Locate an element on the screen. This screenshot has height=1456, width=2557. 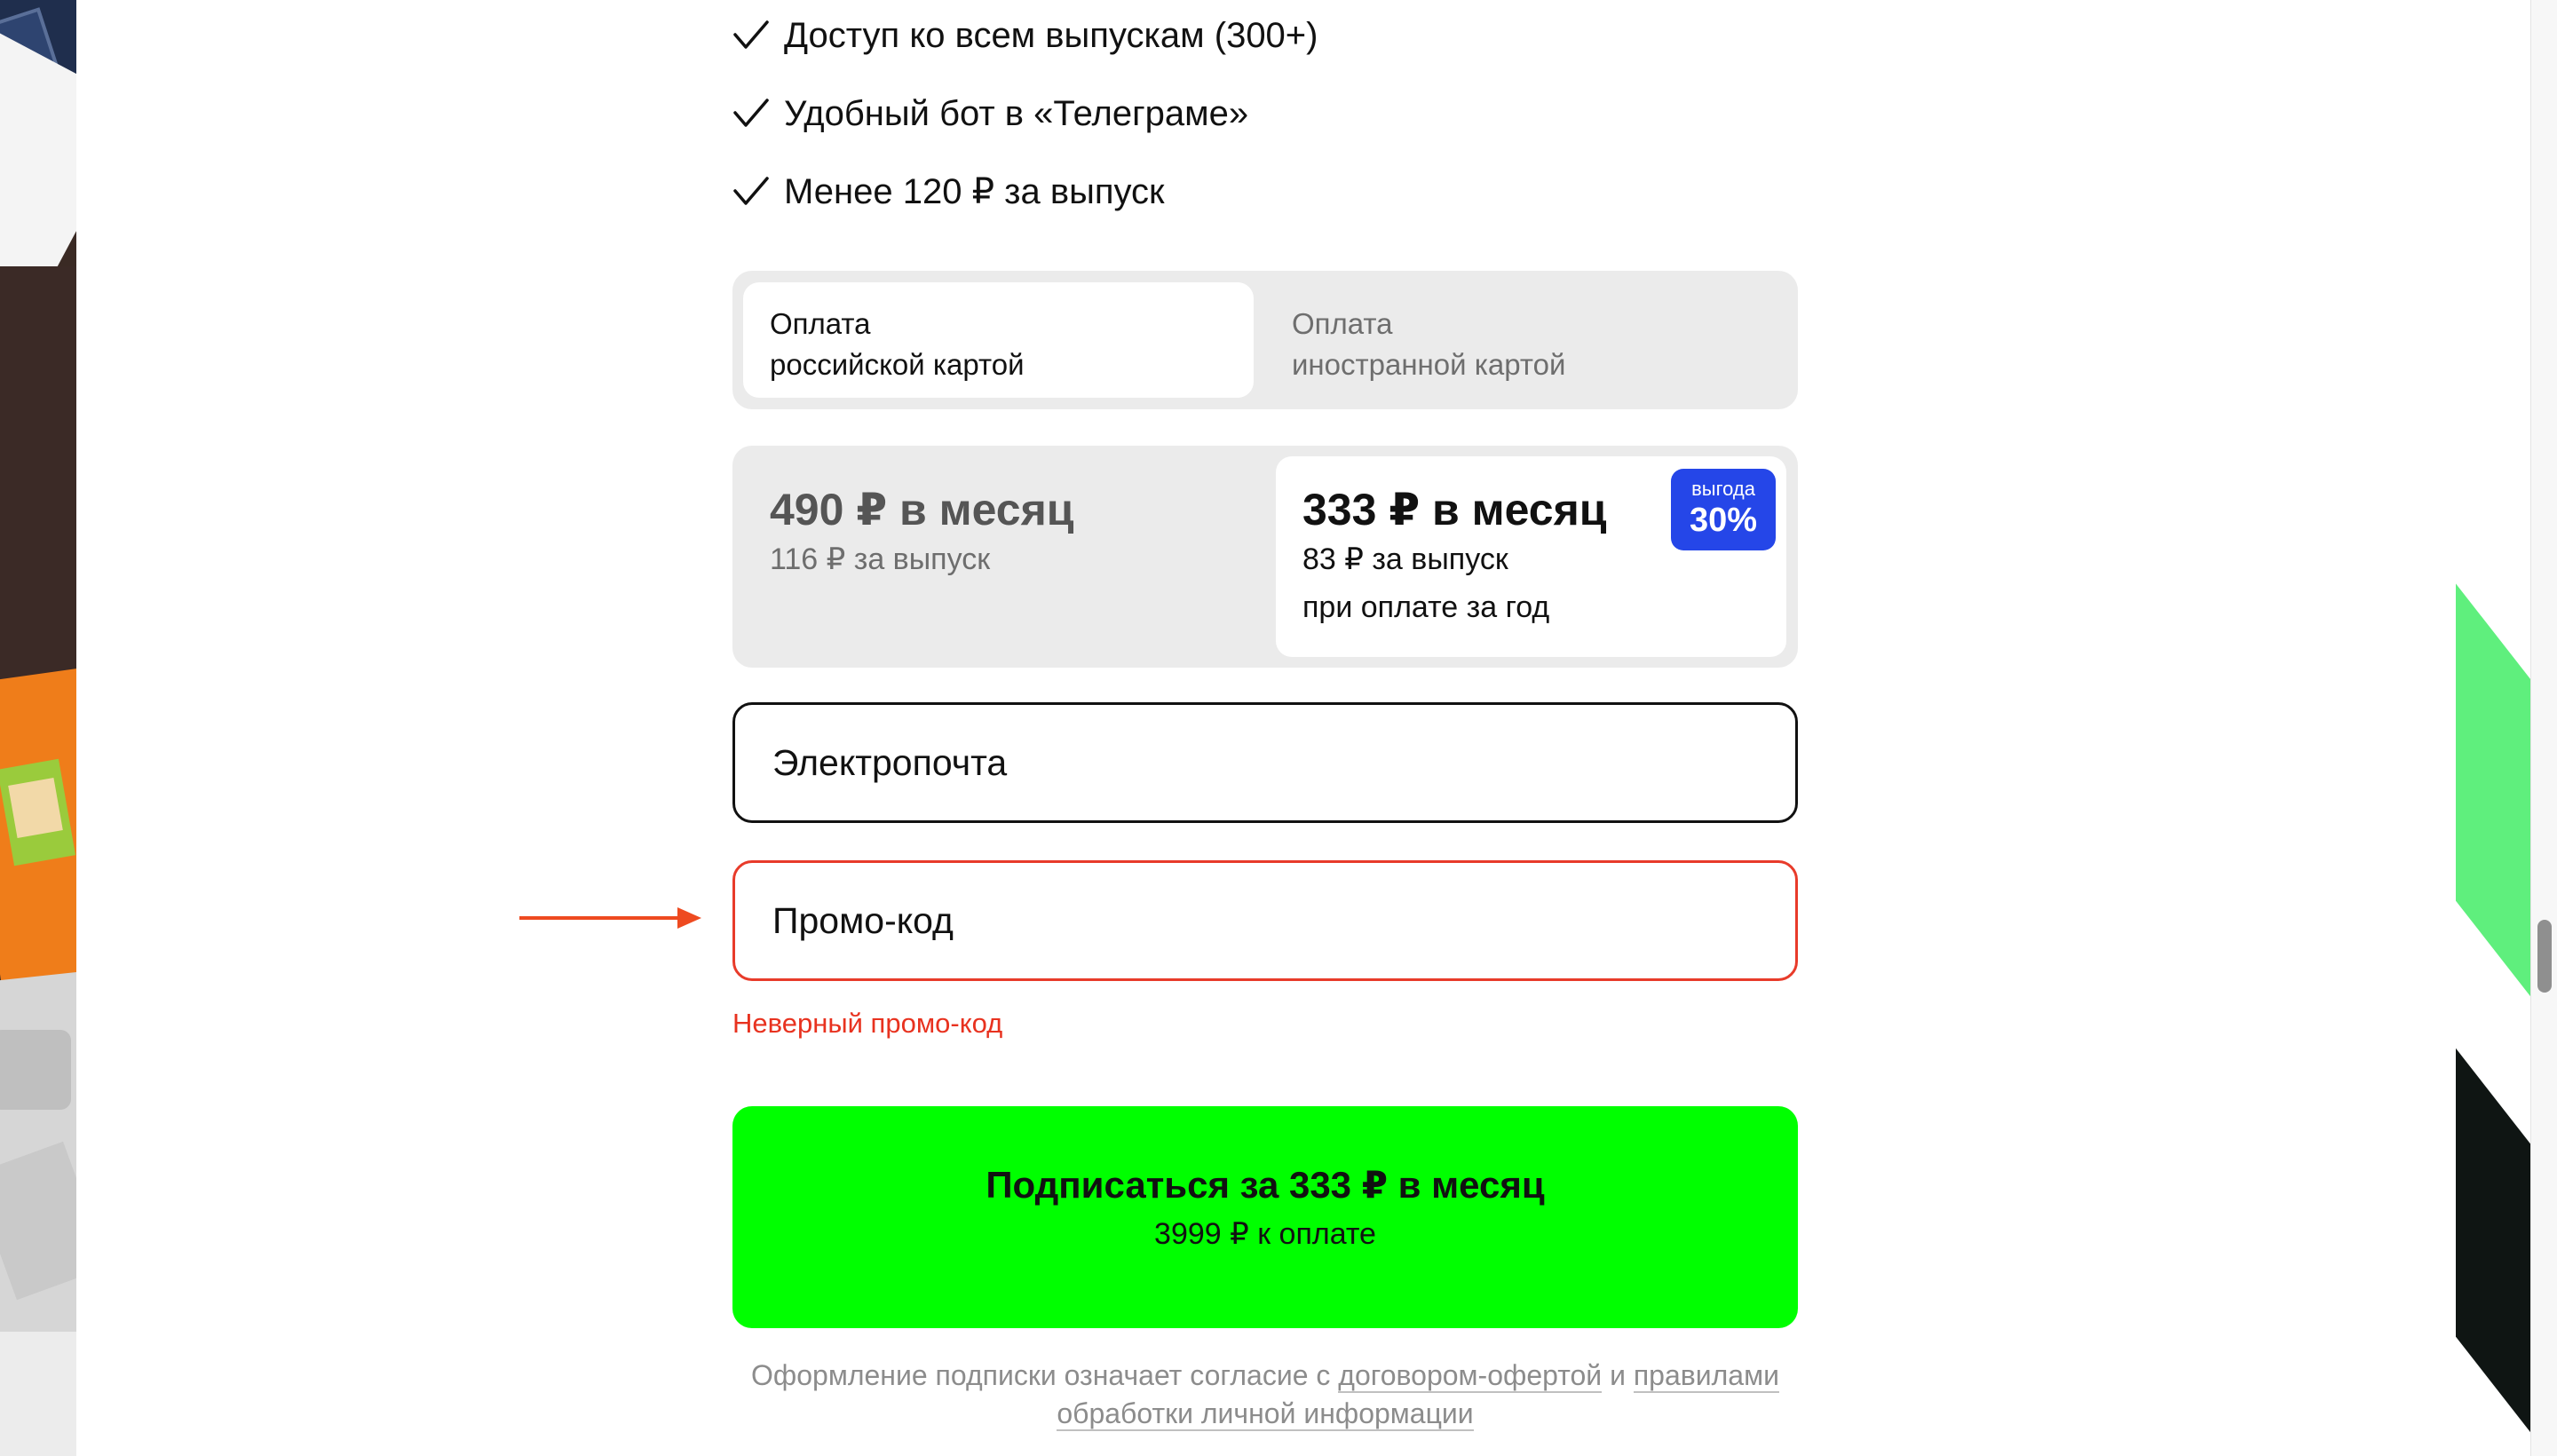
discount-badge-label: выгода is located at coordinates (1723, 489).